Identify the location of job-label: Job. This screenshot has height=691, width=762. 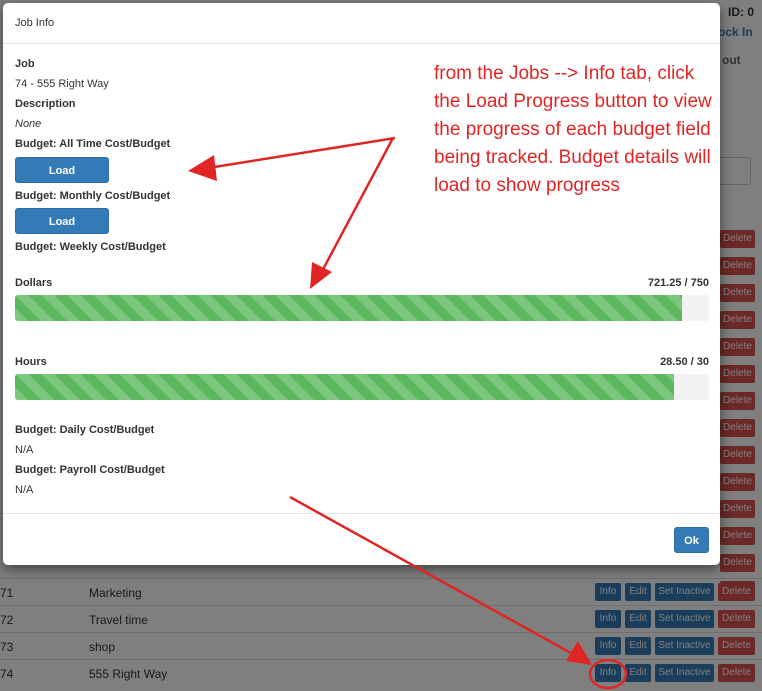
(25, 64).